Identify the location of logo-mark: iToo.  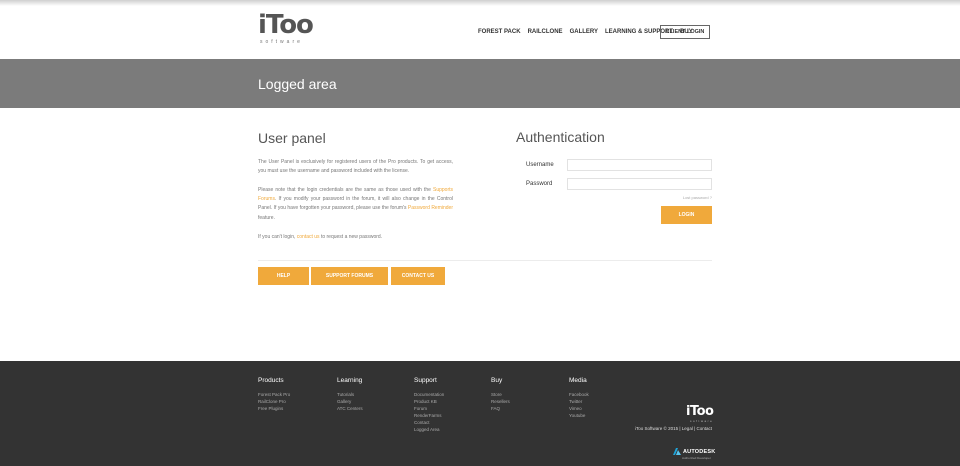
(286, 25).